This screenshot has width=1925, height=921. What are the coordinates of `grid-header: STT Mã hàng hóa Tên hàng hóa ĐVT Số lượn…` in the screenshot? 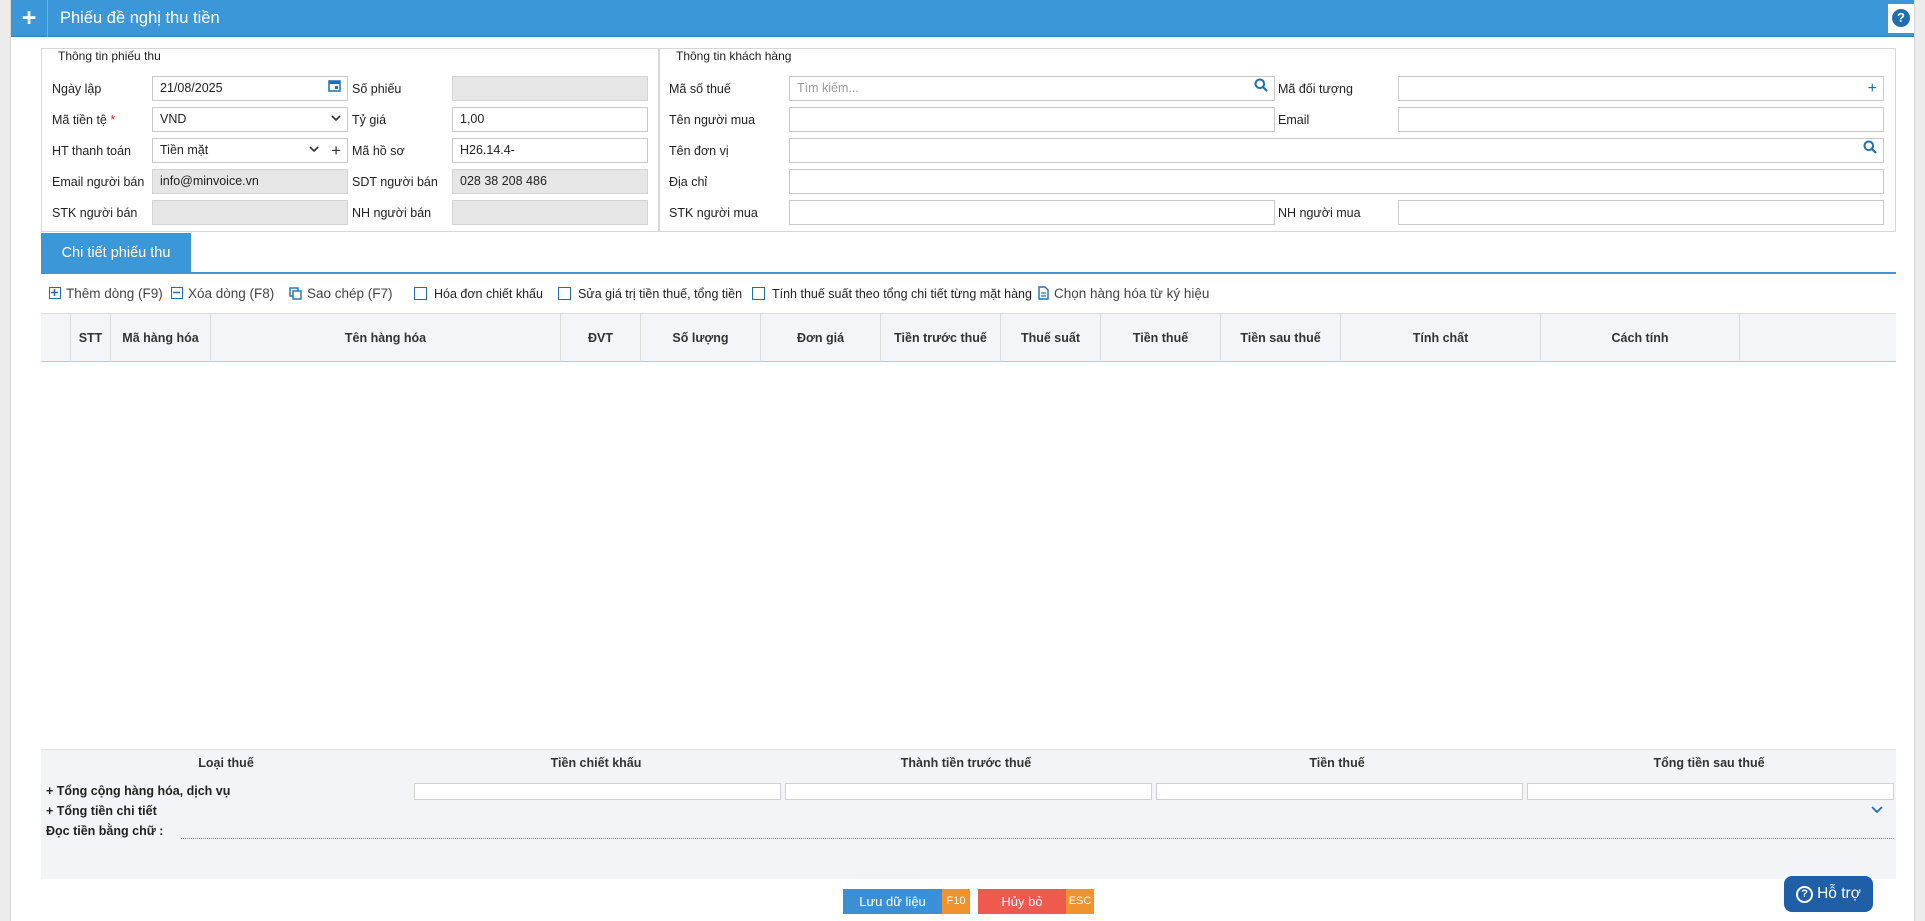 It's located at (968, 338).